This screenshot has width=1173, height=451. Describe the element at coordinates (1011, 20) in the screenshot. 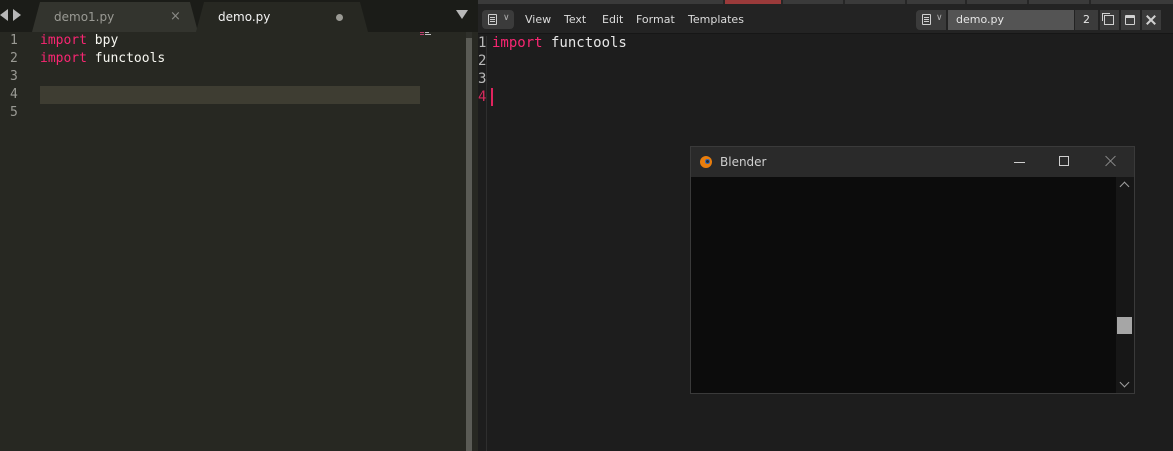

I see `text-block-name-field: demo.py` at that location.